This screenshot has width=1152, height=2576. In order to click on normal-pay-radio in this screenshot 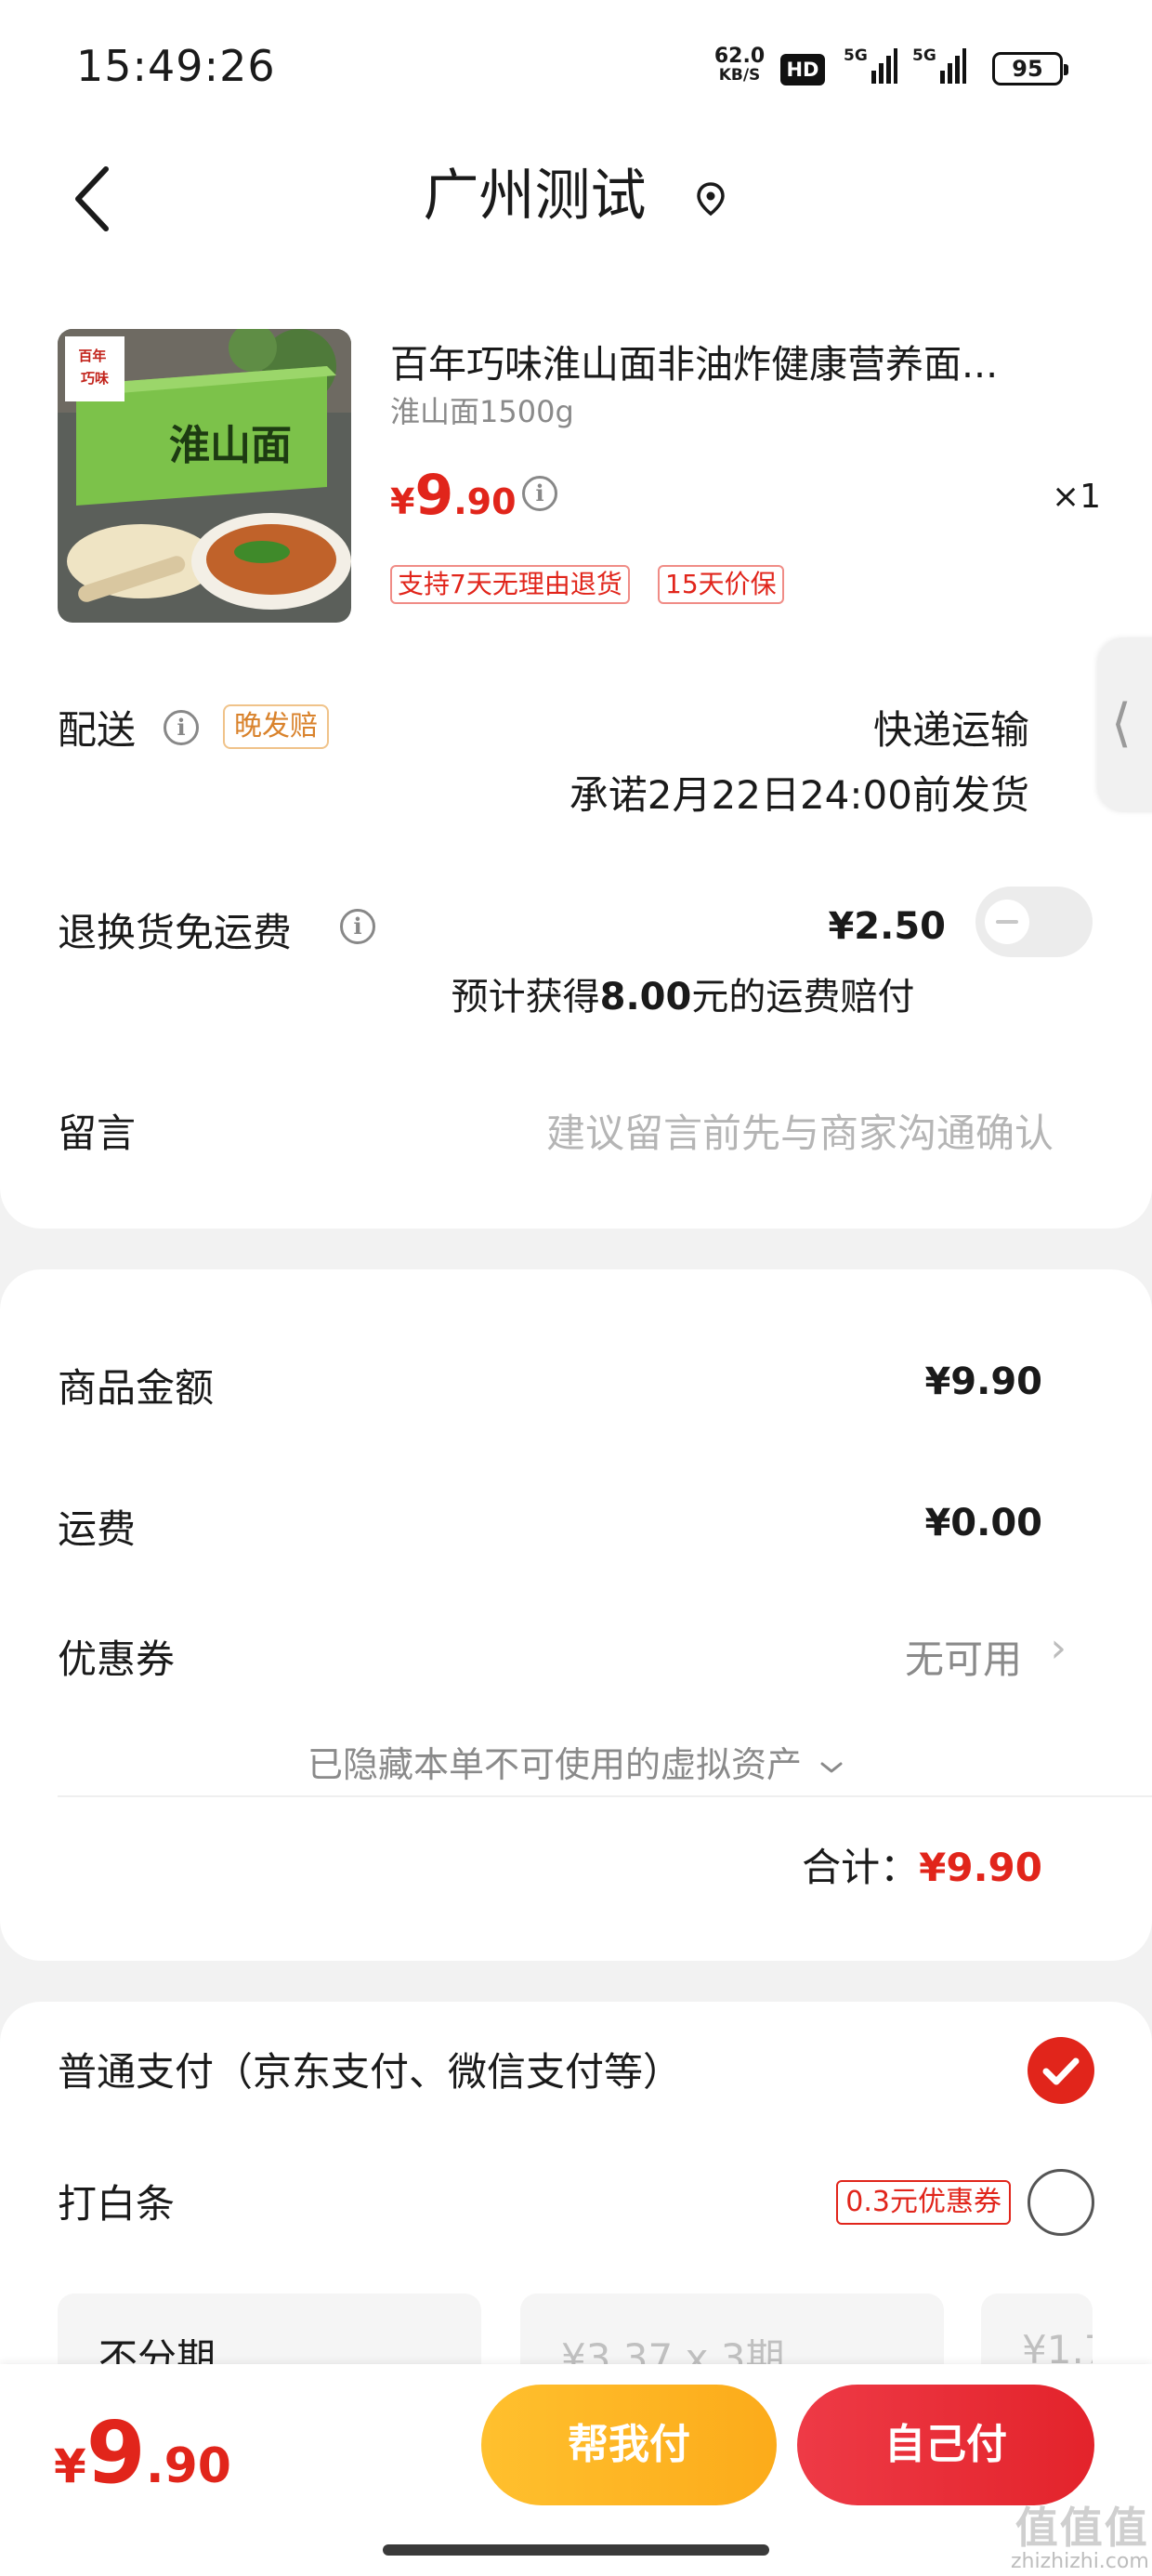, I will do `click(1061, 2070)`.